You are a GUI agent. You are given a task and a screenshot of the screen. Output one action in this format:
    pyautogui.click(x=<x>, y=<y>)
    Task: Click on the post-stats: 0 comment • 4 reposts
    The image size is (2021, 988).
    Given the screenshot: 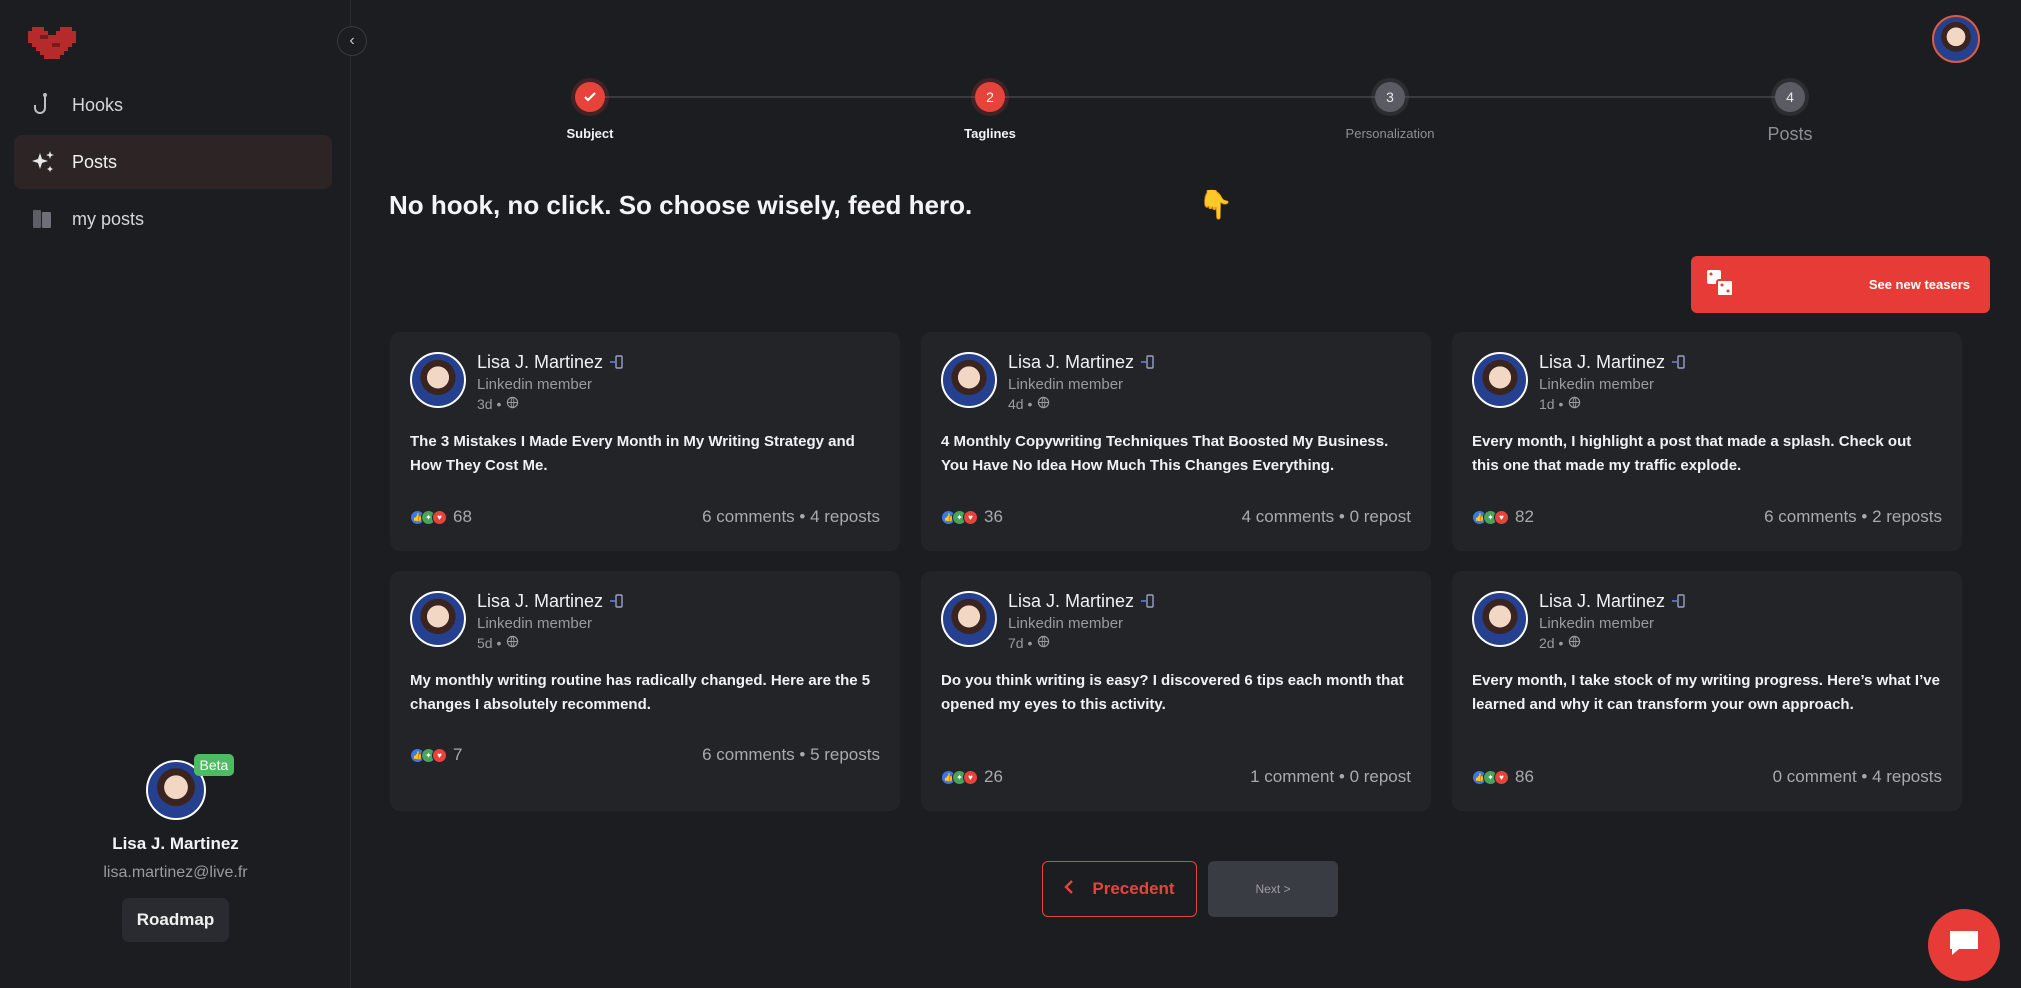 What is the action you would take?
    pyautogui.click(x=1857, y=777)
    